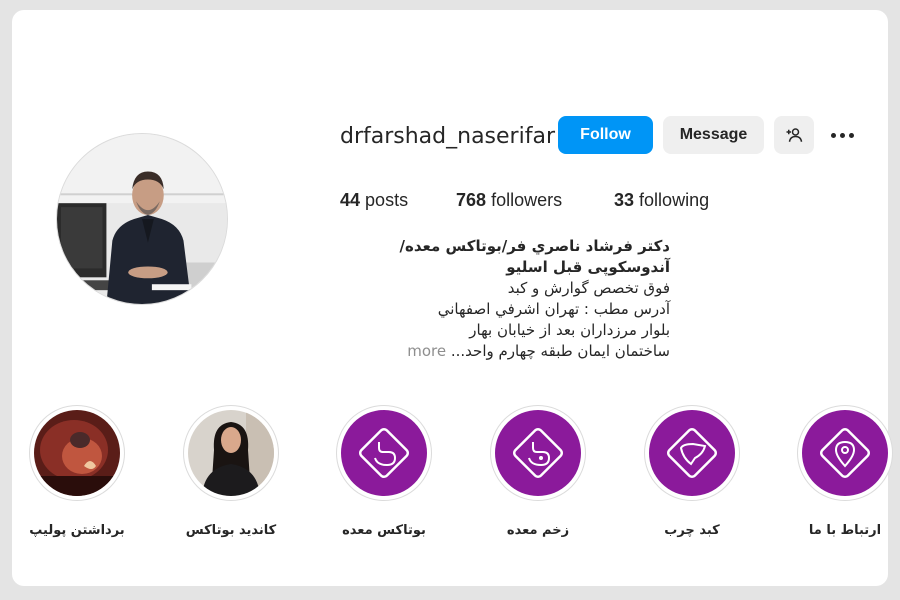  I want to click on following-number: 33, so click(624, 200).